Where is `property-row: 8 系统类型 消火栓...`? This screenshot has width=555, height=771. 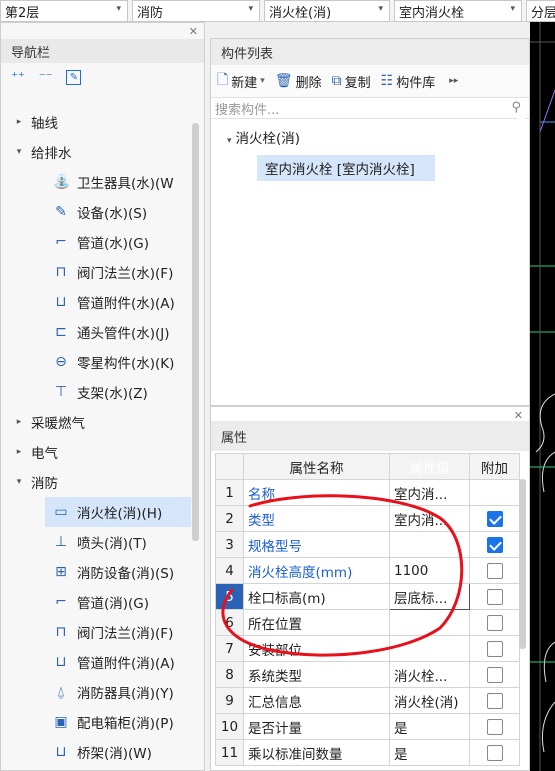
property-row: 8 系统类型 消火栓... is located at coordinates (367, 674).